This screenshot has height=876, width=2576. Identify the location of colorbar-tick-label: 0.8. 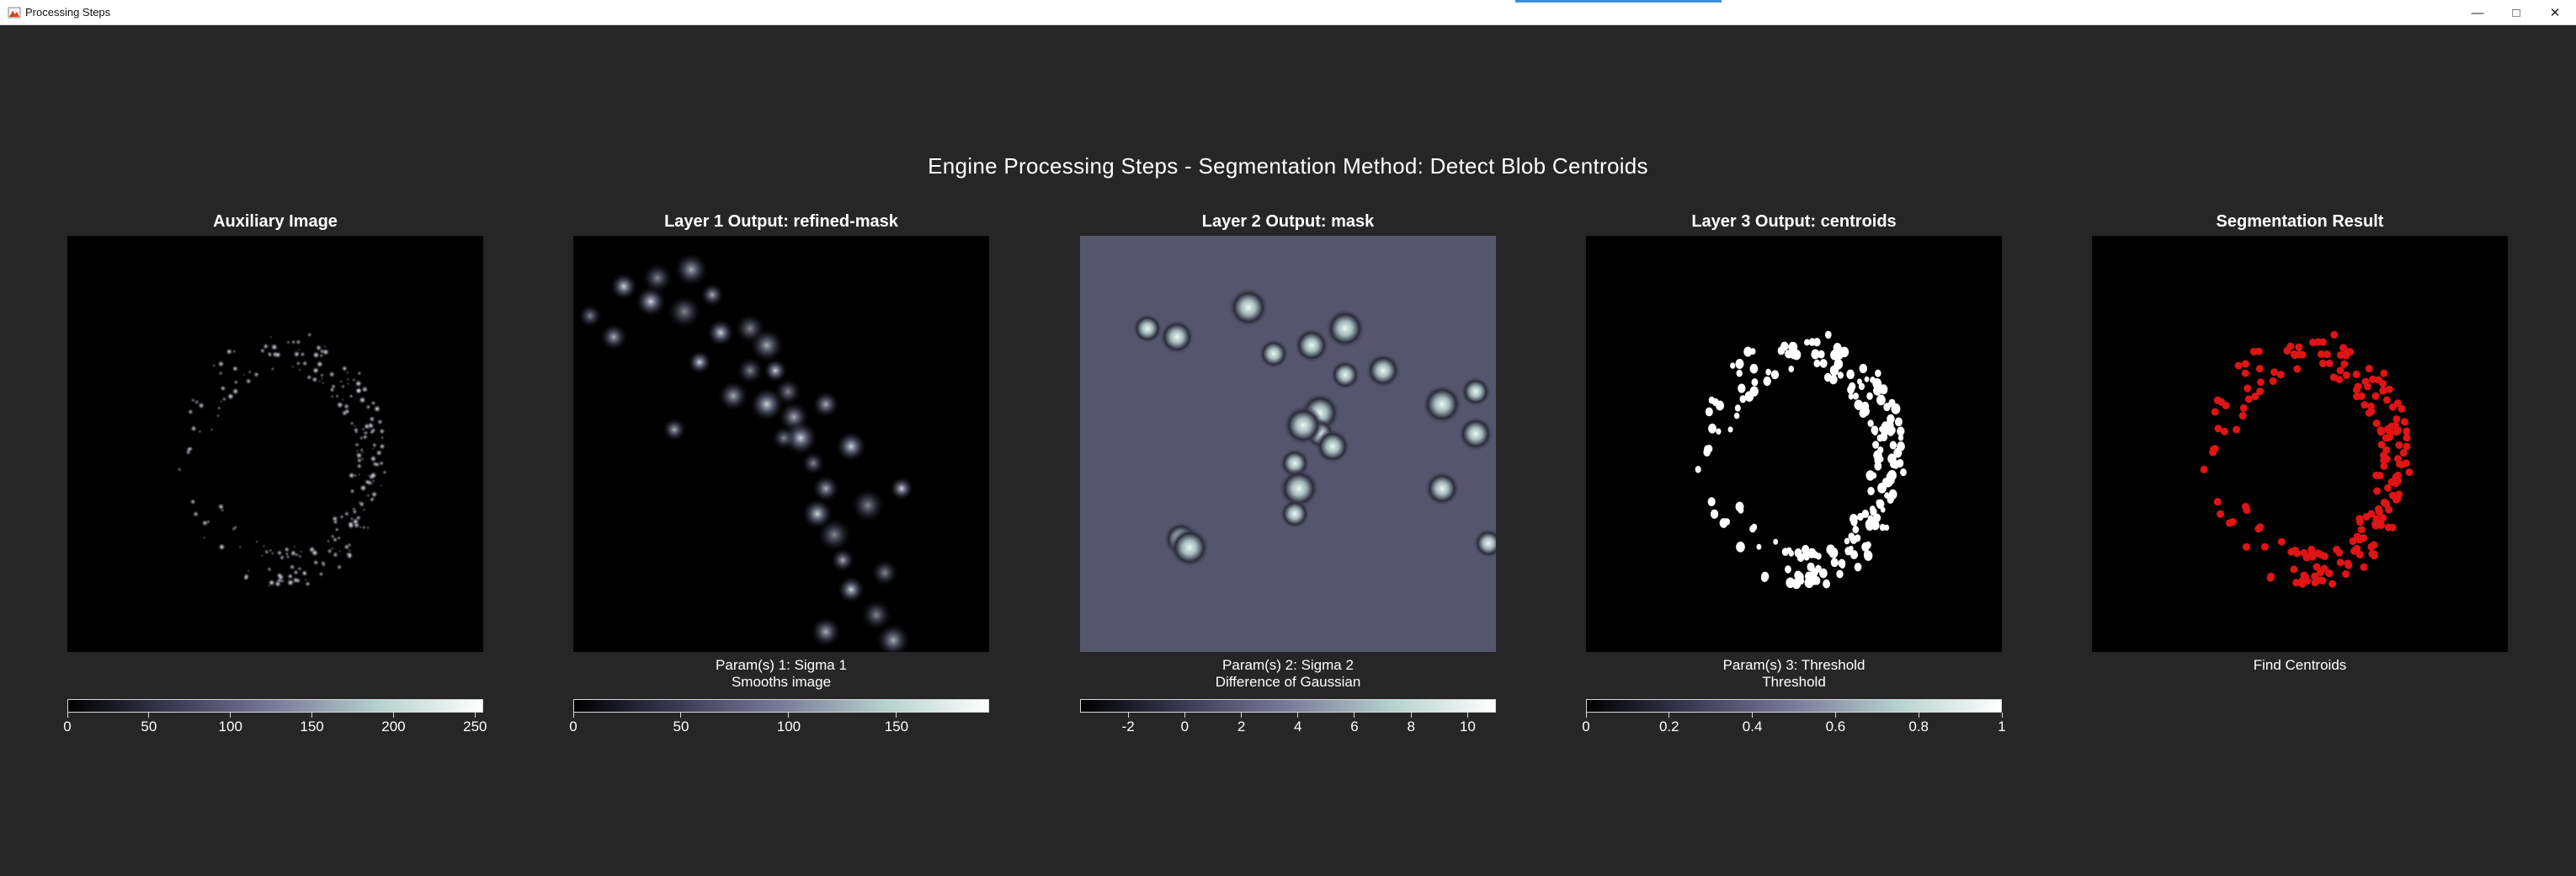
(1919, 726).